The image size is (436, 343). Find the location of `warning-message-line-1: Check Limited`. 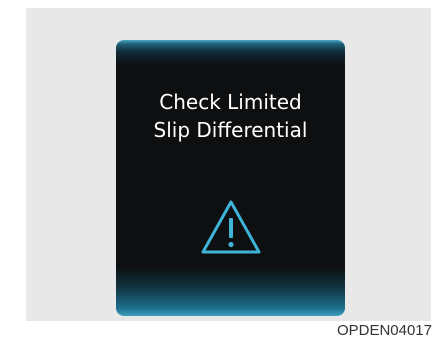

warning-message-line-1: Check Limited is located at coordinates (230, 102).